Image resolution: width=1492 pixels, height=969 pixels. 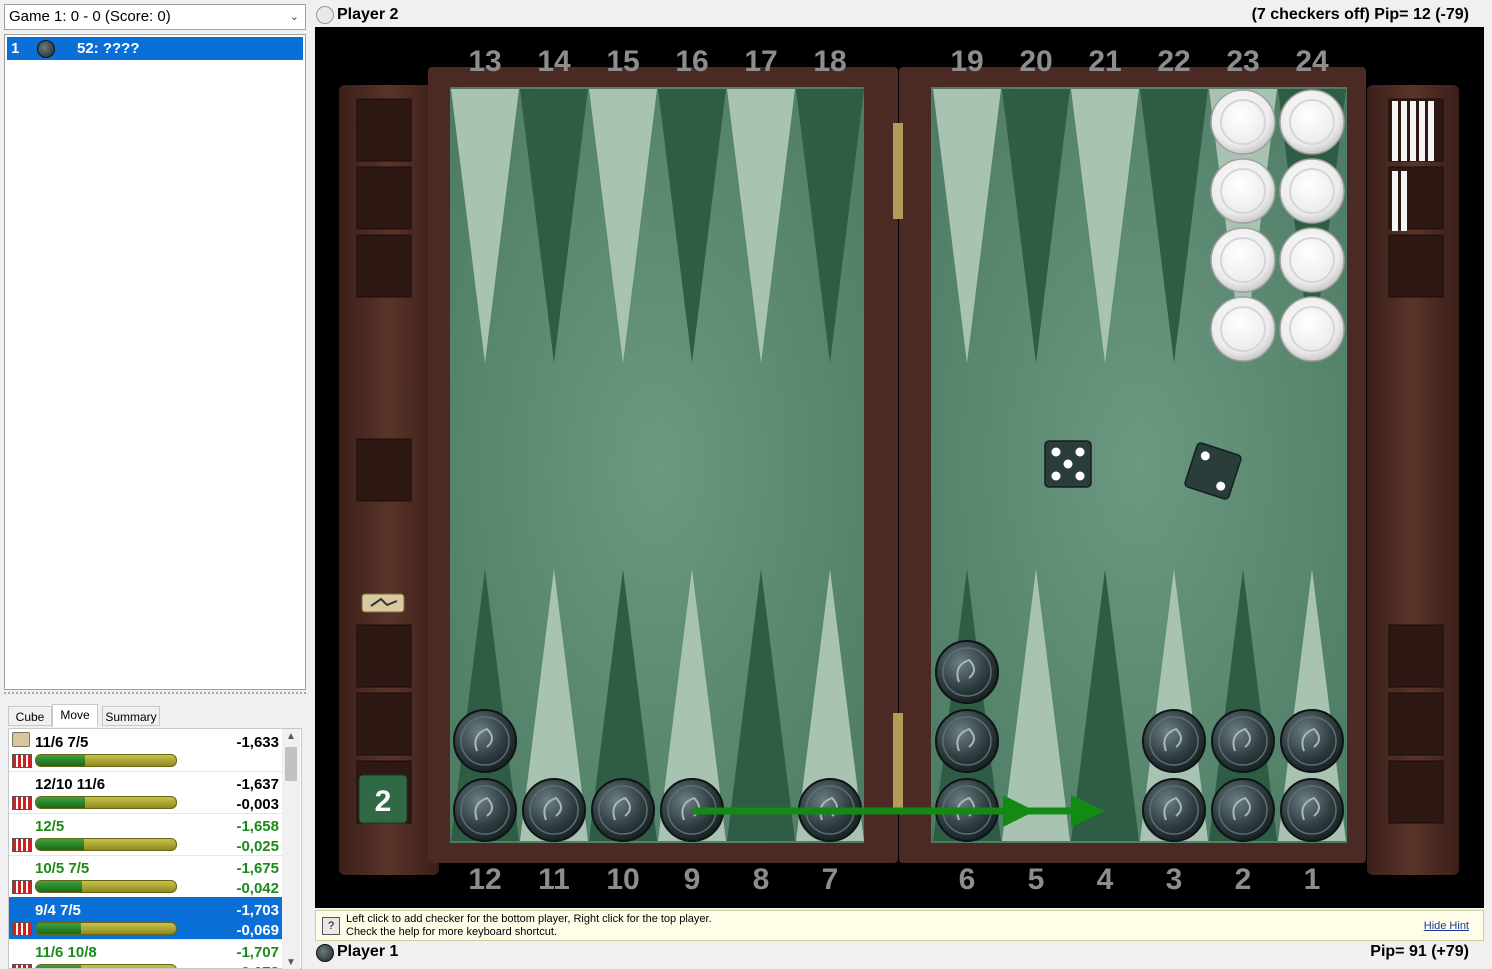 I want to click on move-equity-diff: -0,073, so click(x=257, y=966).